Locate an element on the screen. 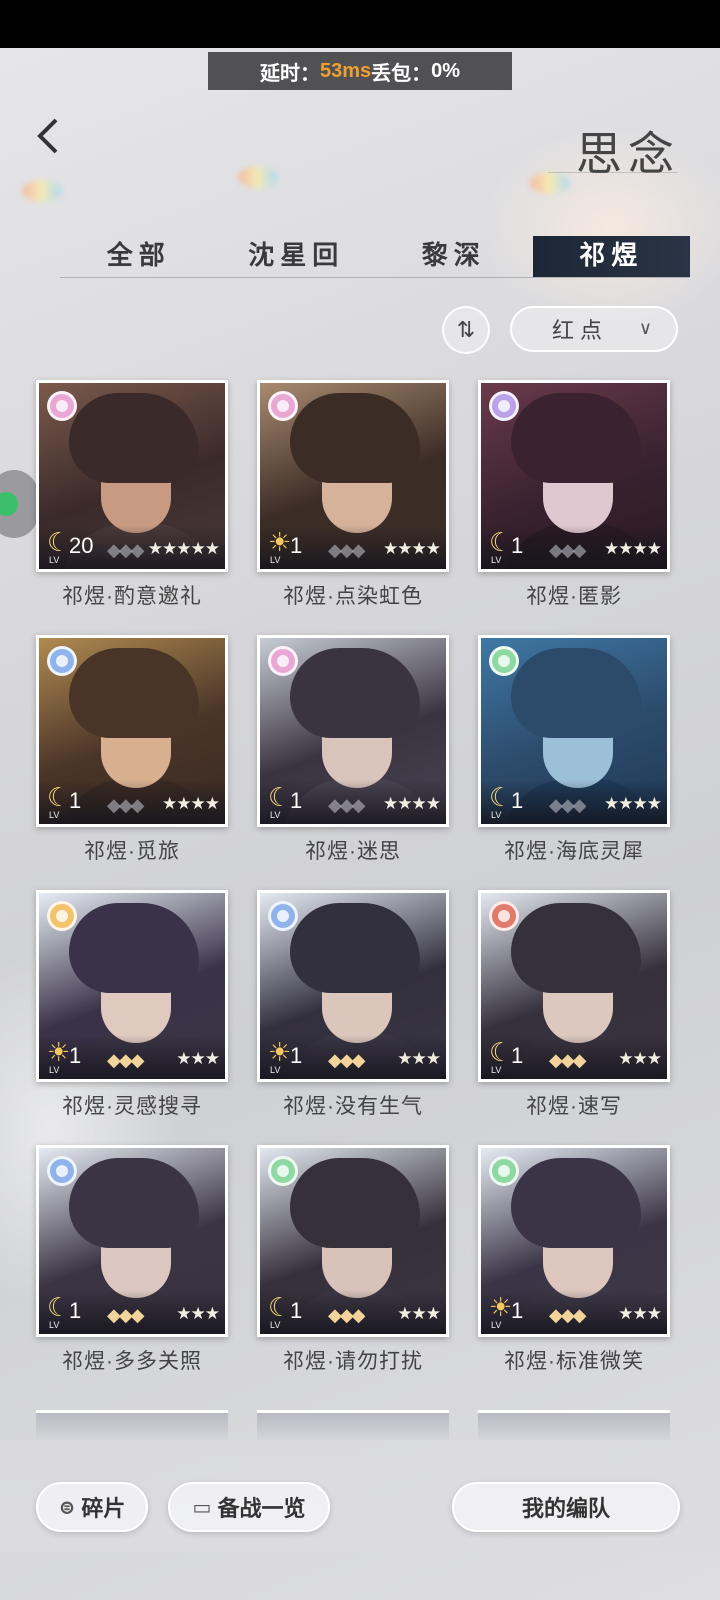 The image size is (720, 1600). tab-3: 祁煜 is located at coordinates (611, 256).